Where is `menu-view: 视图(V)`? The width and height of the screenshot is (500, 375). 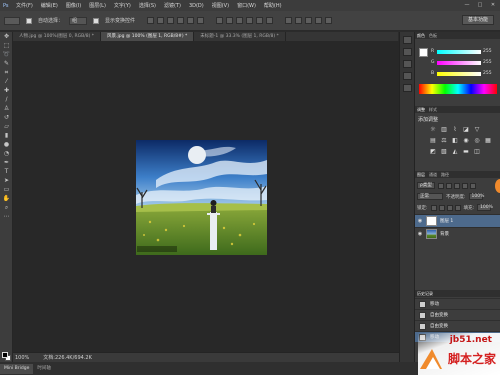 menu-view: 视图(V) is located at coordinates (220, 5).